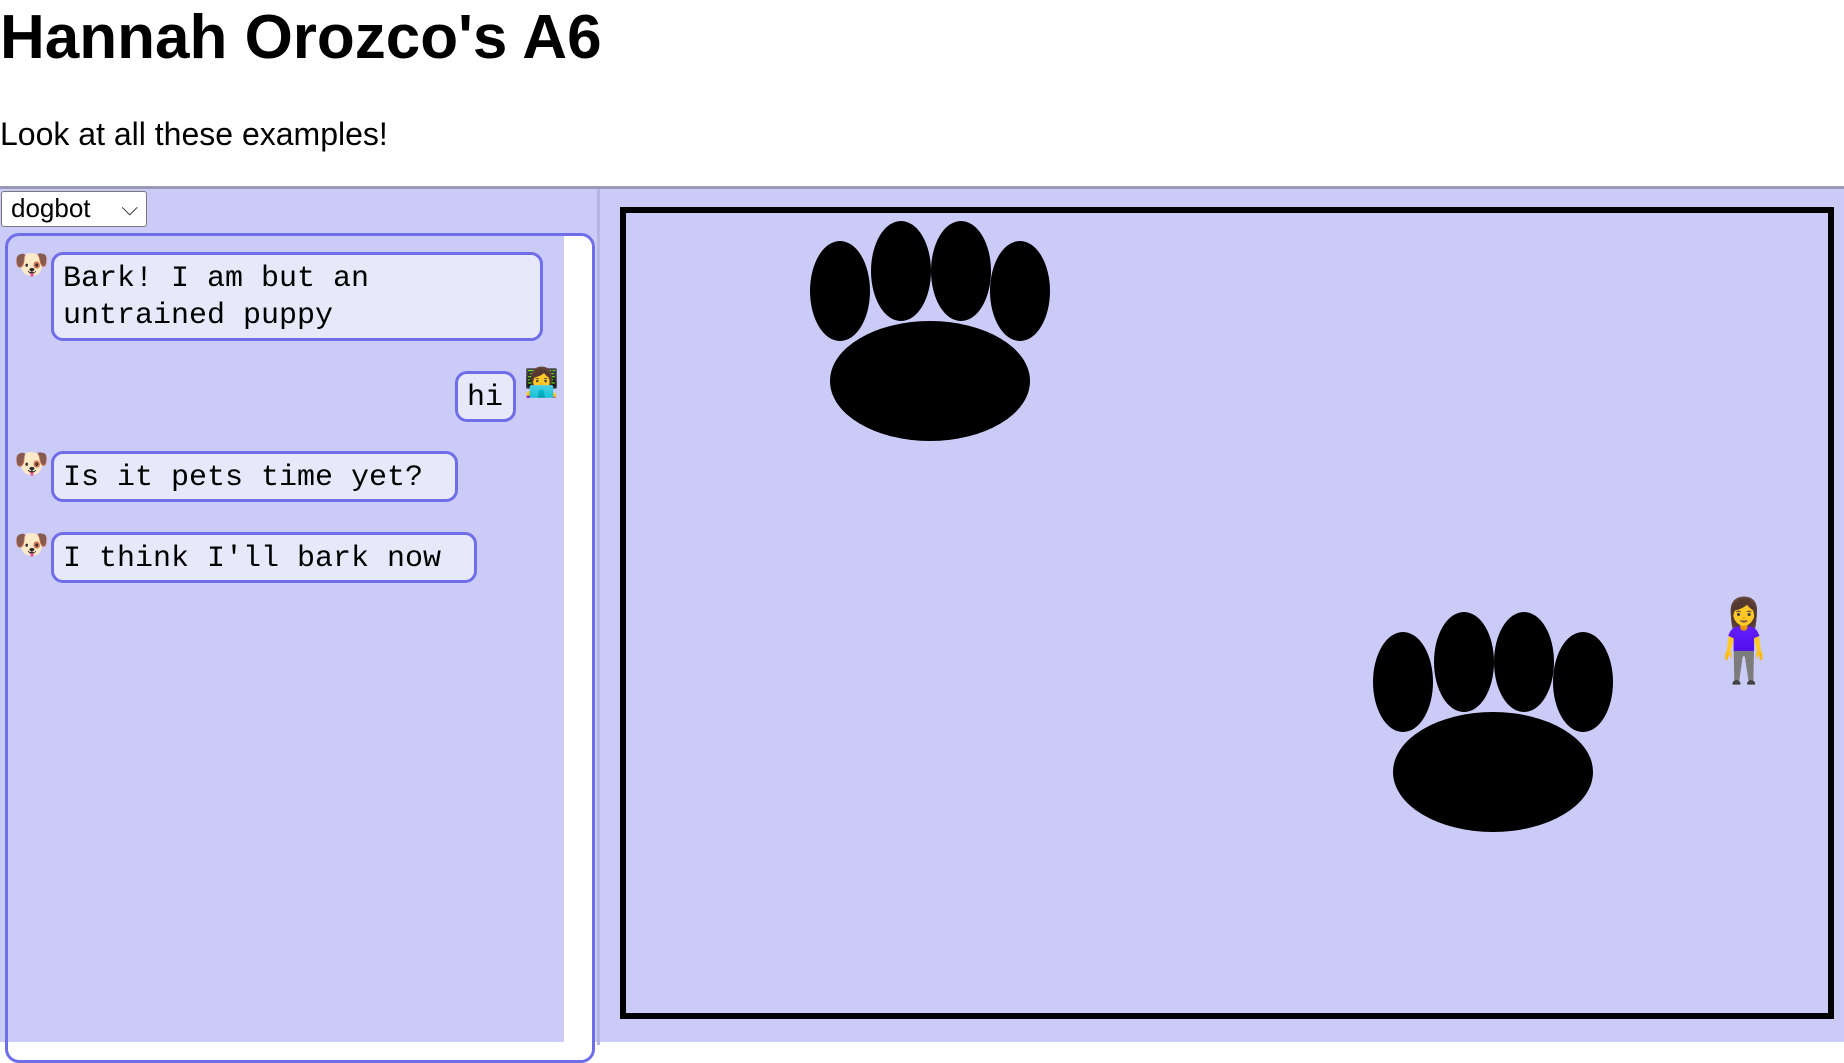 This screenshot has height=1063, width=1844. Describe the element at coordinates (51, 208) in the screenshot. I see `bot-select-value: dogbot` at that location.